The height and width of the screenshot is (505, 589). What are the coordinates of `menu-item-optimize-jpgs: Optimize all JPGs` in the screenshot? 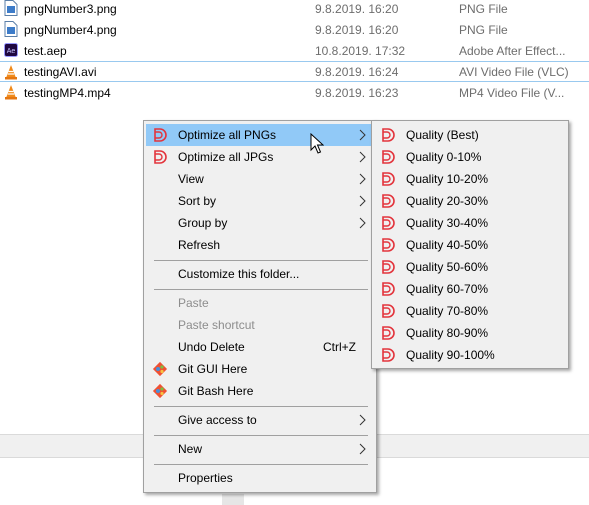 It's located at (260, 157).